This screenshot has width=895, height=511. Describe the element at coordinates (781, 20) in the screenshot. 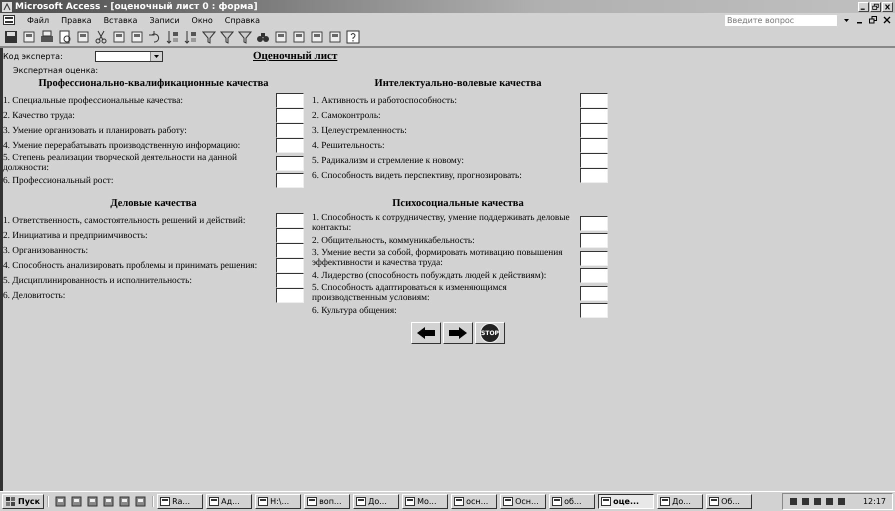

I see `help-search-field: Введите вопрос` at that location.